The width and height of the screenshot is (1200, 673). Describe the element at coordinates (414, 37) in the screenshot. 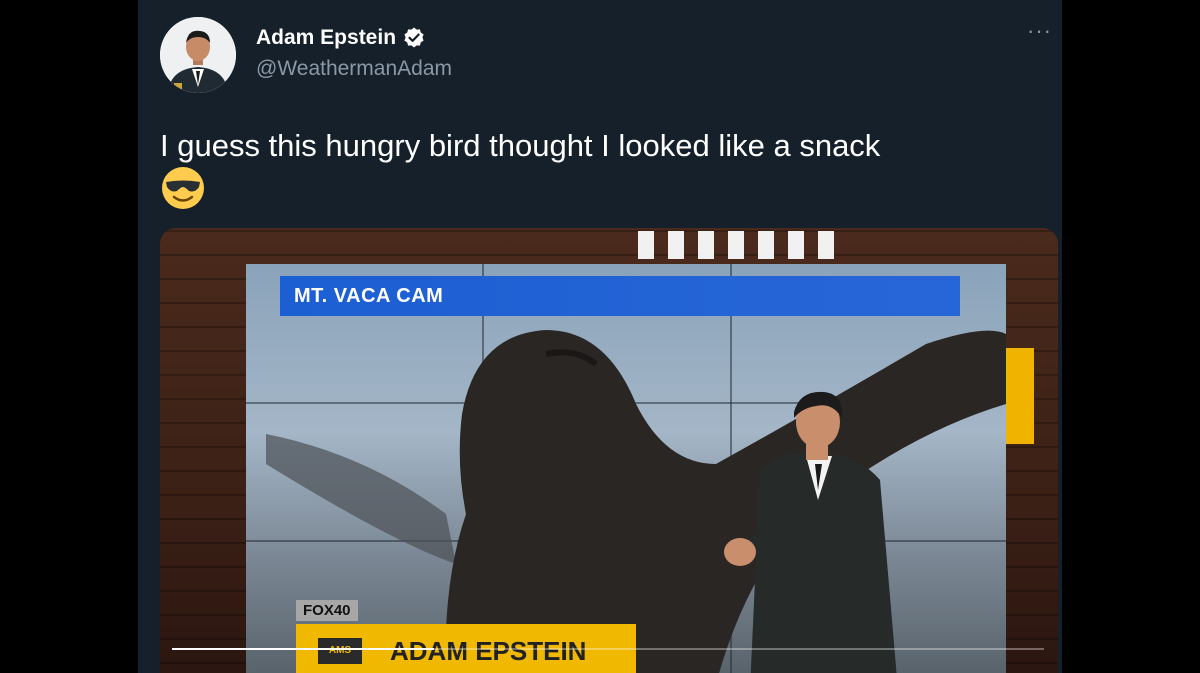

I see `verified-badge-icon` at that location.